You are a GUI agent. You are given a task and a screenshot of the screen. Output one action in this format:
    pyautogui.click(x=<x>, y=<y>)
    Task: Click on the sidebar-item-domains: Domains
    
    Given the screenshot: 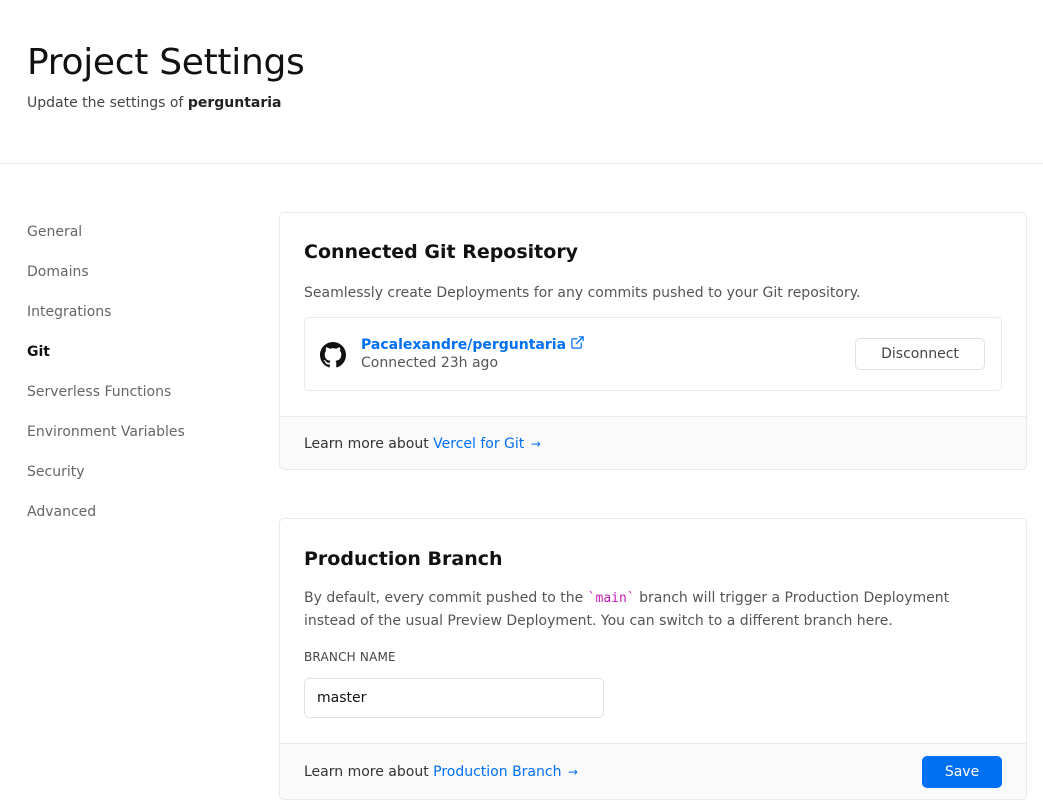 What is the action you would take?
    pyautogui.click(x=137, y=282)
    